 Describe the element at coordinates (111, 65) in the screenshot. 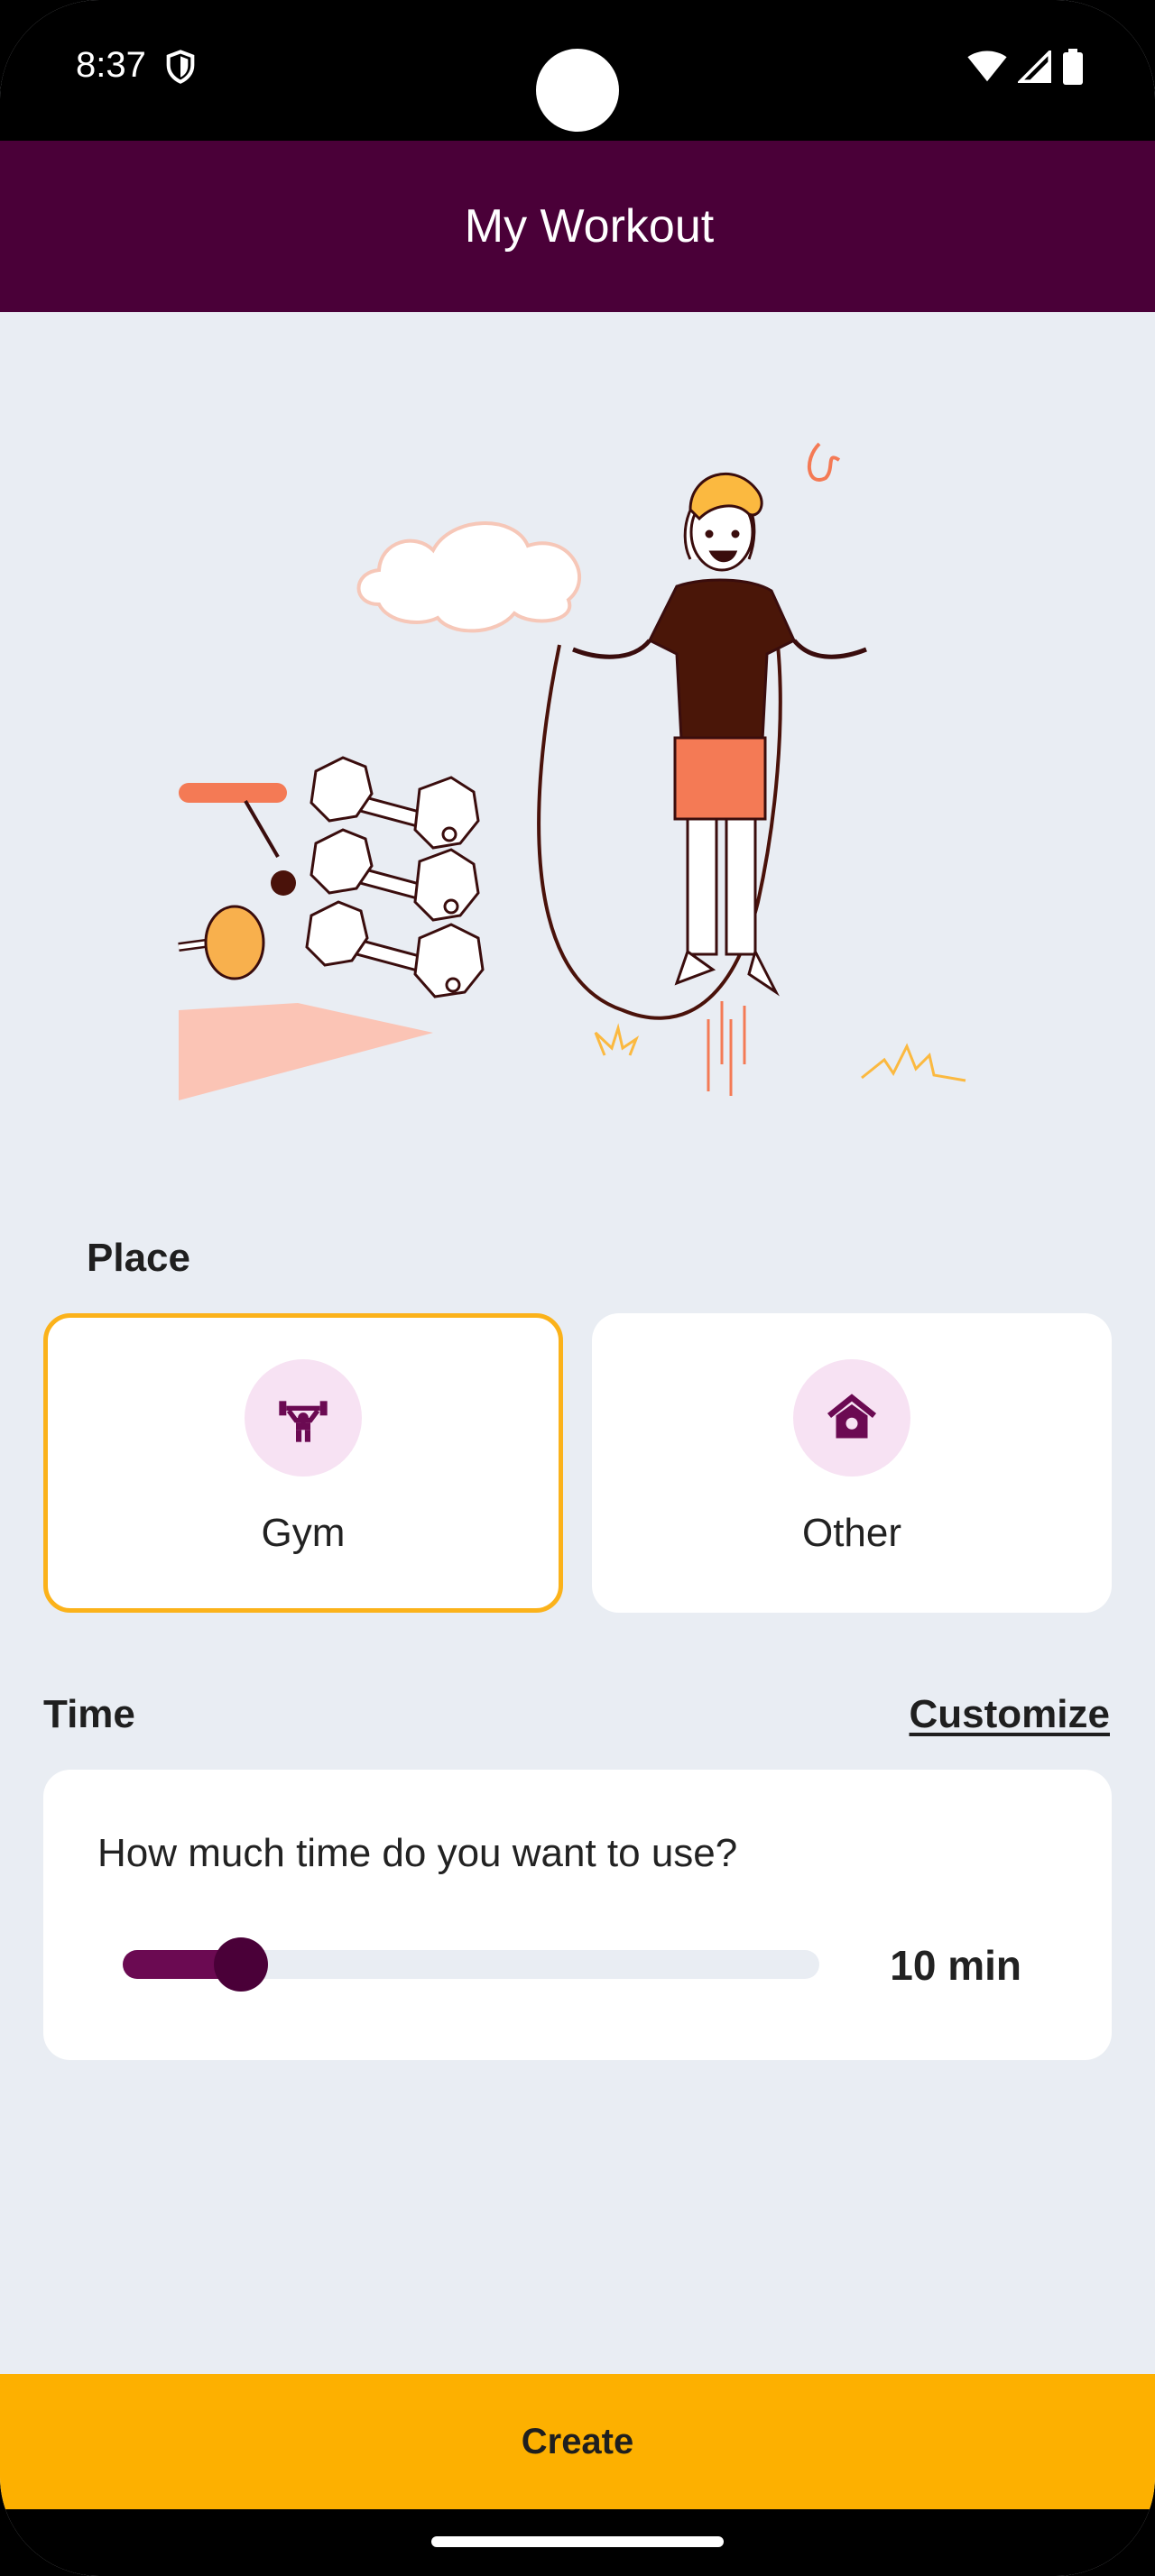

I see `status-time: 8:37` at that location.